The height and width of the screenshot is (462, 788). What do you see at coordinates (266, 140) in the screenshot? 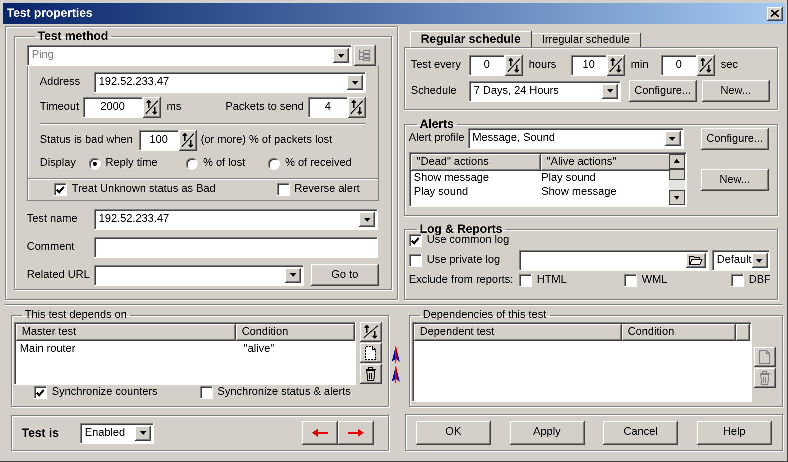
I see `field-label: (or more) % of packets lost` at bounding box center [266, 140].